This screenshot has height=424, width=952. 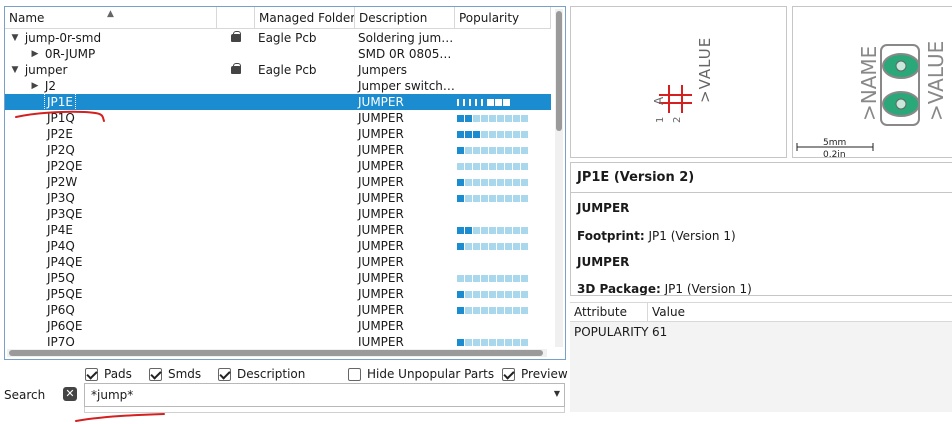 I want to click on table-row: JP2Q JUMPER, so click(x=278, y=150).